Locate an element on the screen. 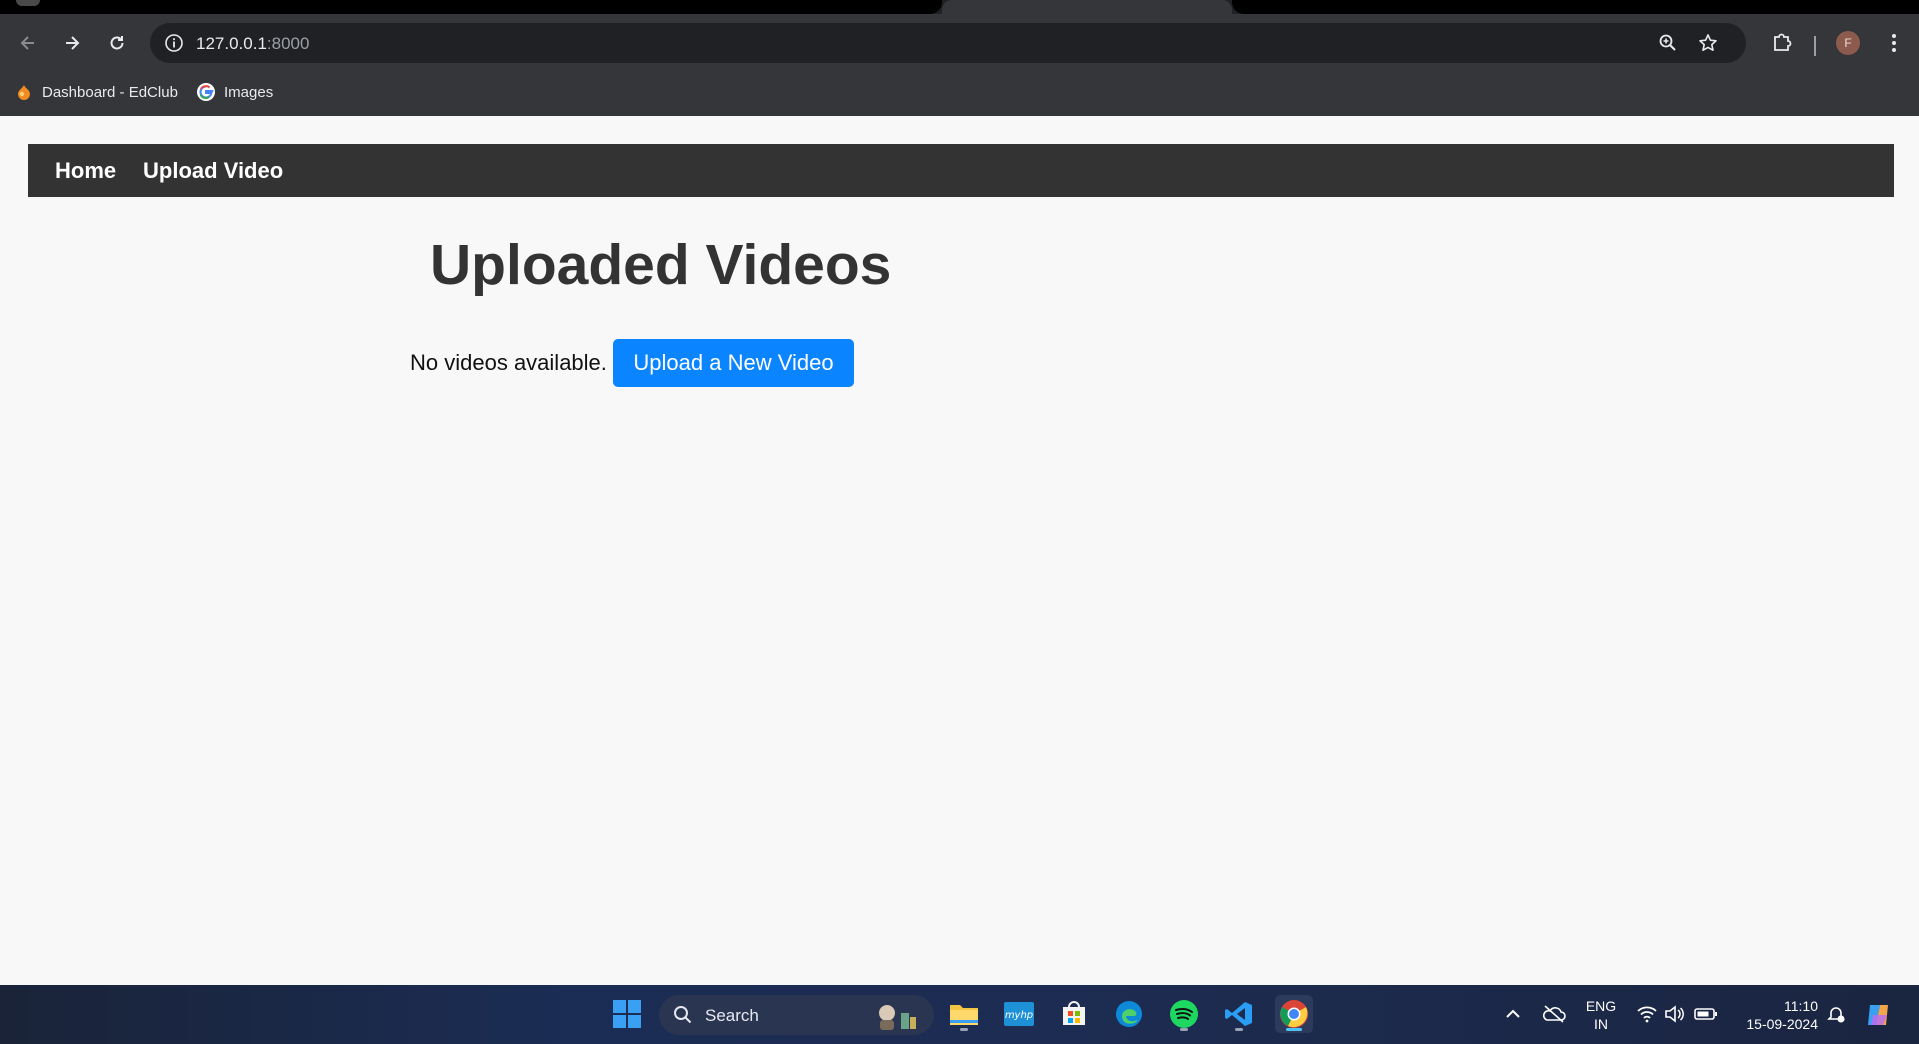  chrome-icon is located at coordinates (1294, 1014).